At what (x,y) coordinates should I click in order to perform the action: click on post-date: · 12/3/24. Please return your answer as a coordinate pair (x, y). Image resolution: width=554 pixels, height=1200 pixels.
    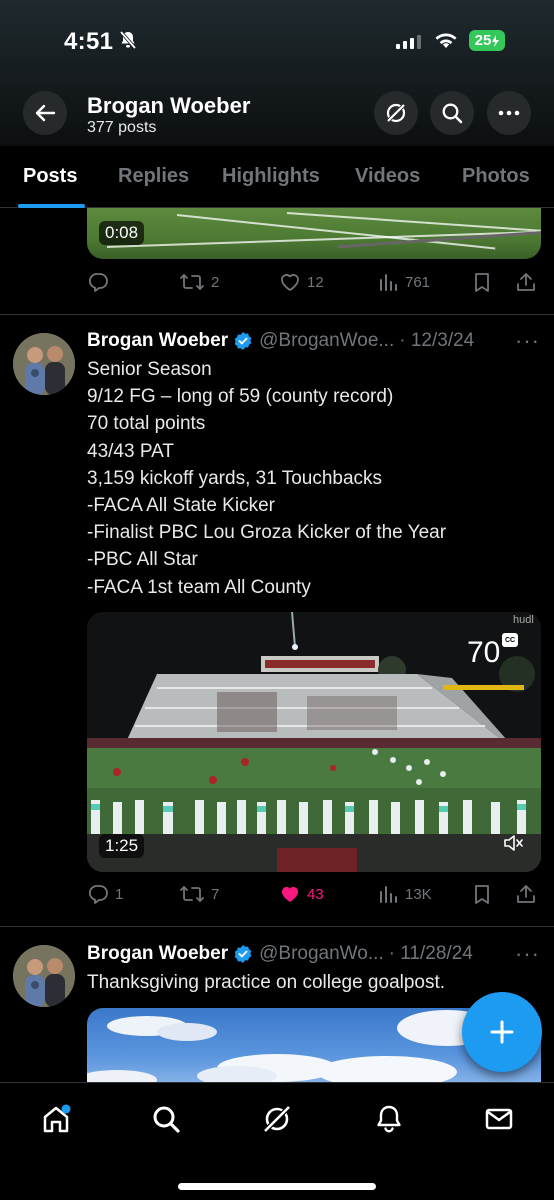
    Looking at the image, I should click on (437, 340).